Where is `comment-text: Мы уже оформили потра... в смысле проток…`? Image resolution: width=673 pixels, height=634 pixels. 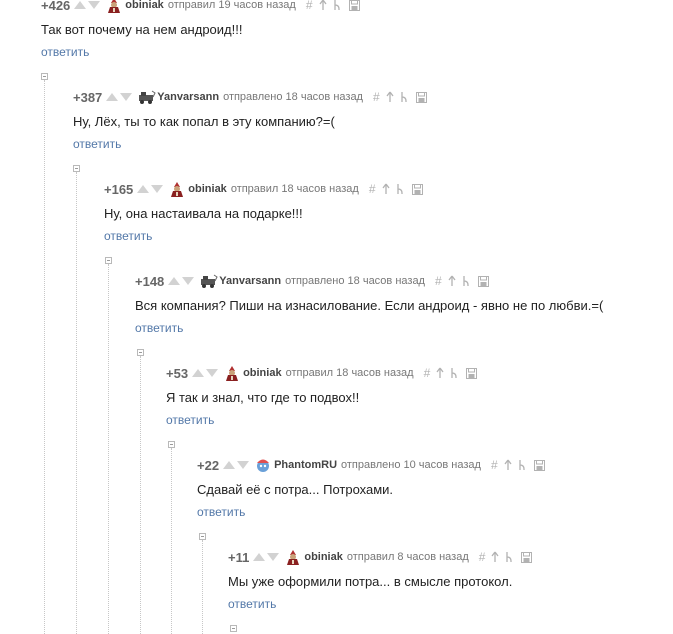
comment-text: Мы уже оформили потра... в смысле проток… is located at coordinates (370, 581).